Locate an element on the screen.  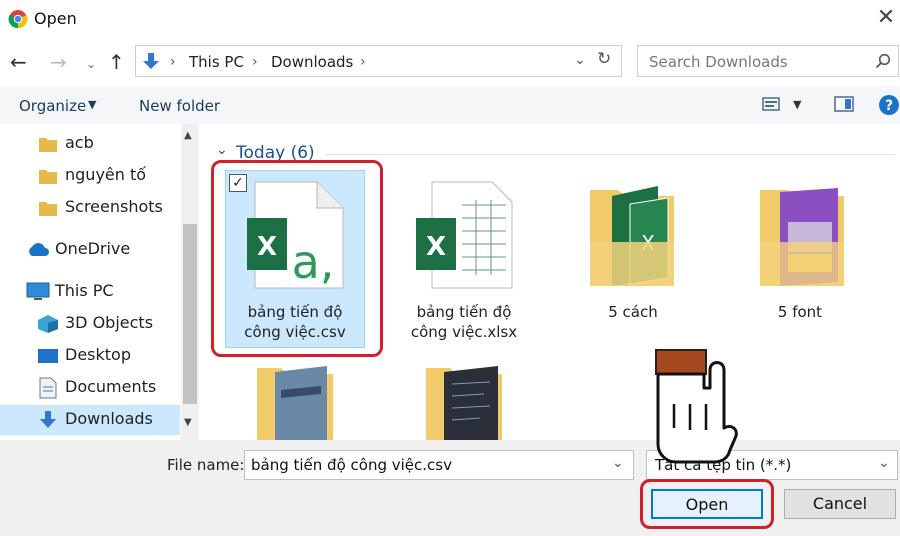
scroll-up-icon: ▲ is located at coordinates (188, 135).